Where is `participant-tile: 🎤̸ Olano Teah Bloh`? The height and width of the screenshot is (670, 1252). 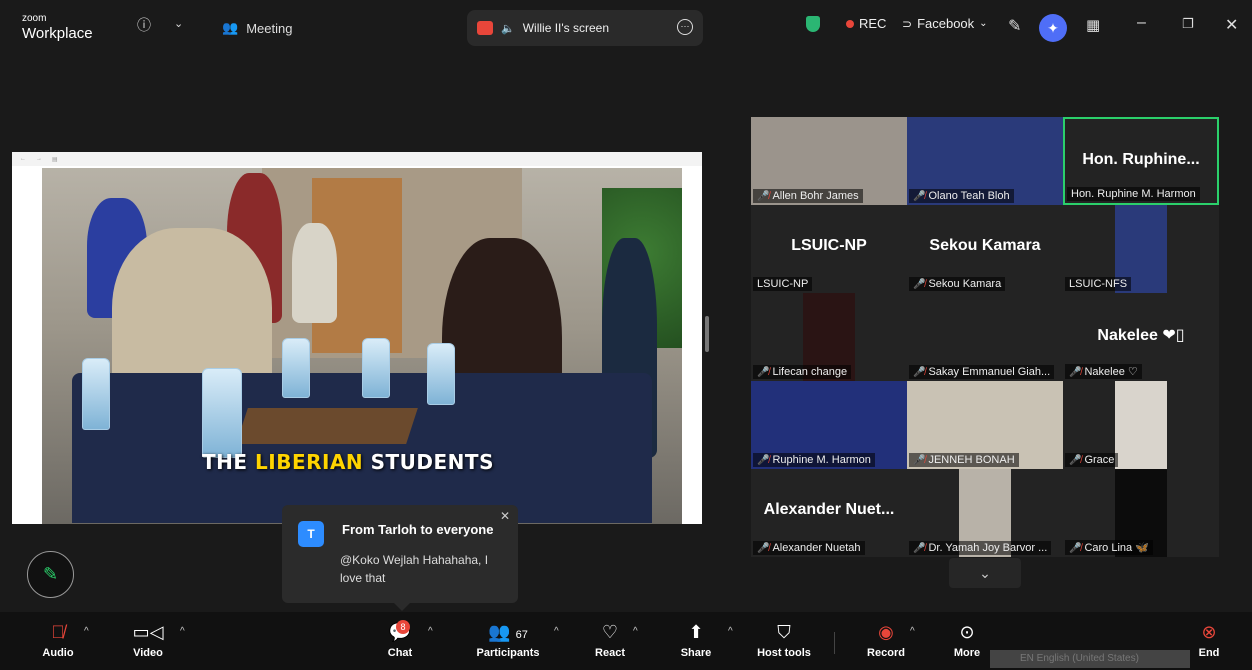
participant-tile: 🎤̸ Olano Teah Bloh is located at coordinates (985, 161).